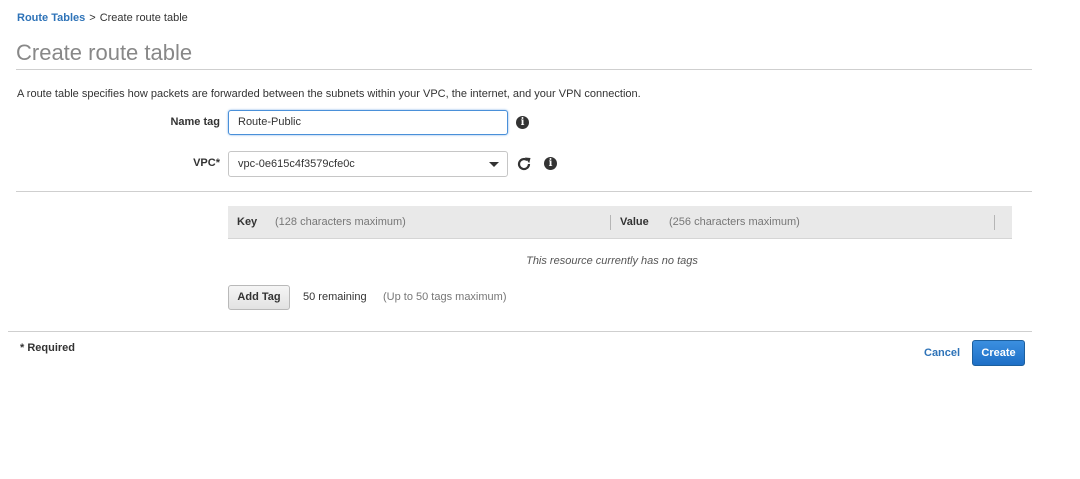 The height and width of the screenshot is (479, 1080). I want to click on add-tag-button: Add Tag, so click(259, 297).